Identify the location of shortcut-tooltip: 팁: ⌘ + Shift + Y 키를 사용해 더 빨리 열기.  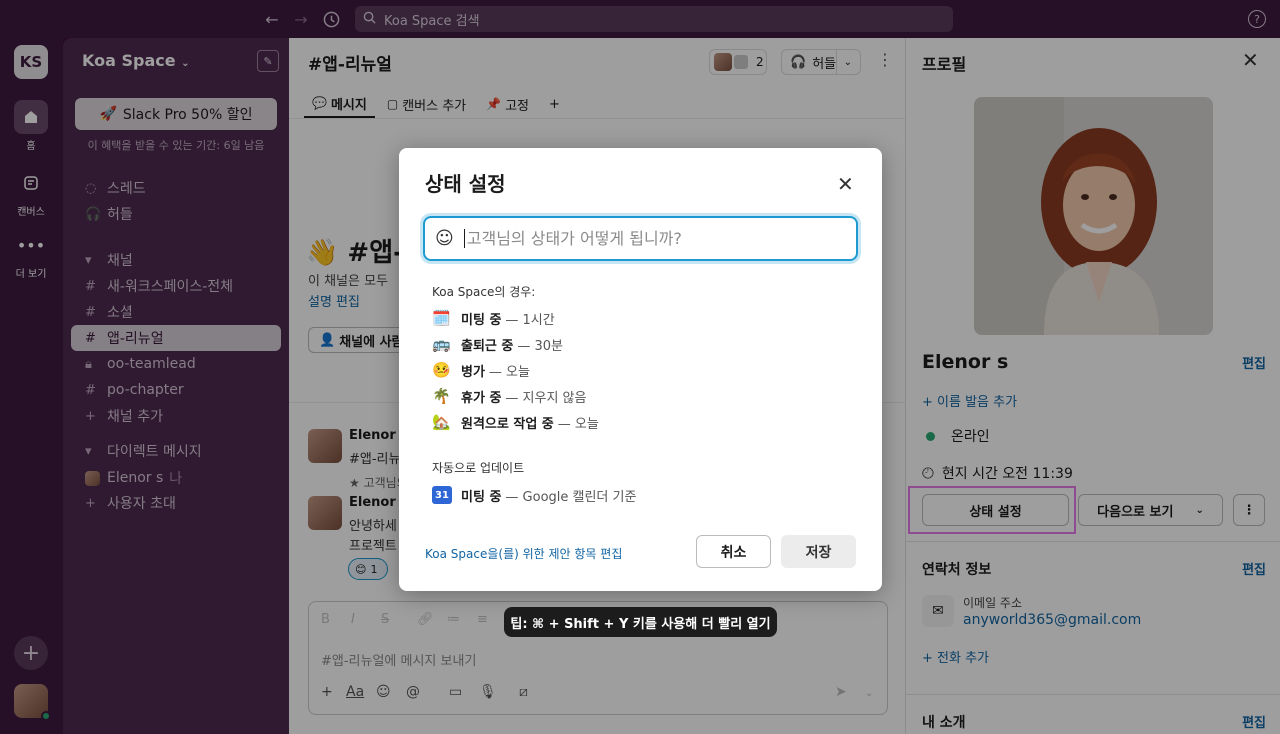
(640, 622).